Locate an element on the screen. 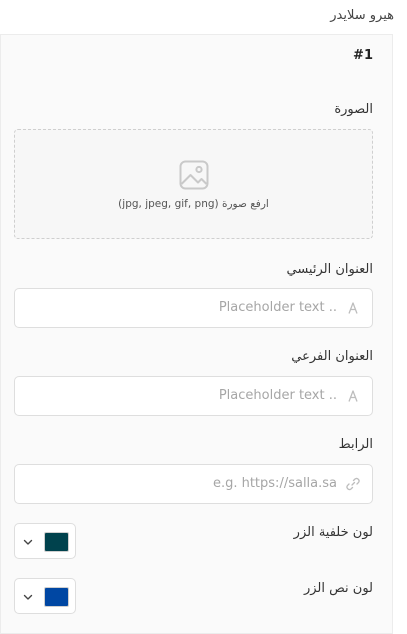  button-text-color-label: لون نص الزر is located at coordinates (338, 588).